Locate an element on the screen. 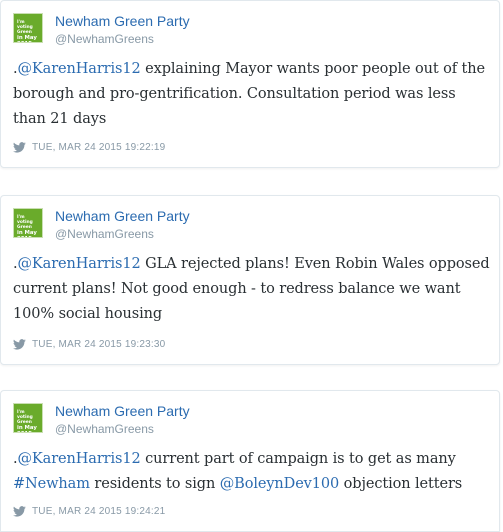 The image size is (503, 532). timestamp-link: TUE, MAR 24 2015 19:24:21 is located at coordinates (98, 511).